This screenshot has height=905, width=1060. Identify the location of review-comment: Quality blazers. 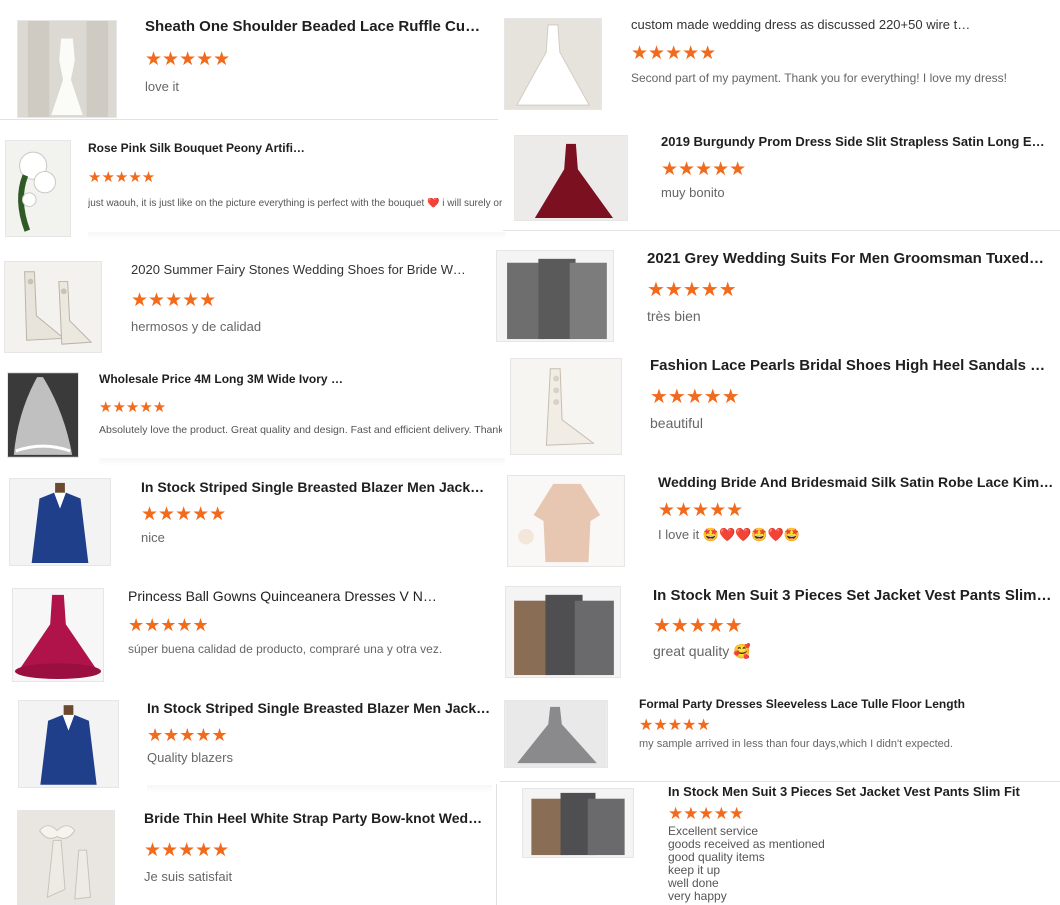
(190, 757).